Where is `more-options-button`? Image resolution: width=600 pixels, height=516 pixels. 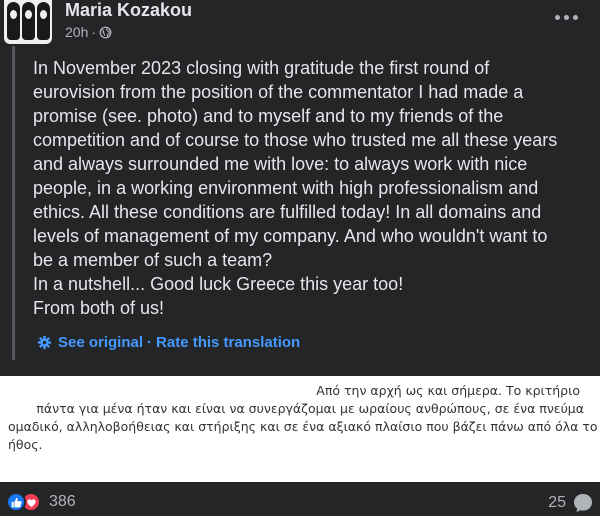 more-options-button is located at coordinates (566, 17).